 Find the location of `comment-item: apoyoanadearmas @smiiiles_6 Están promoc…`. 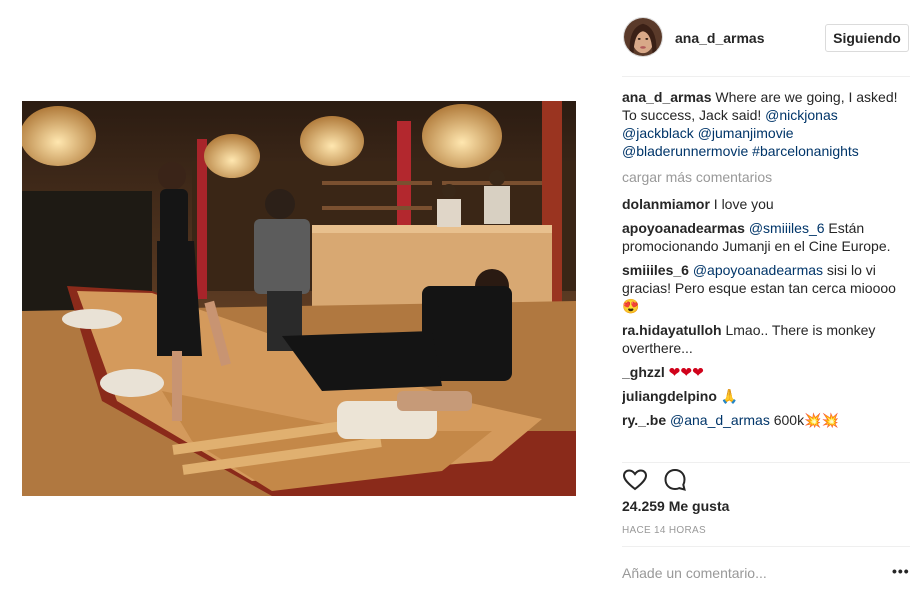

comment-item: apoyoanadearmas @smiiiles_6 Están promoc… is located at coordinates (766, 237).